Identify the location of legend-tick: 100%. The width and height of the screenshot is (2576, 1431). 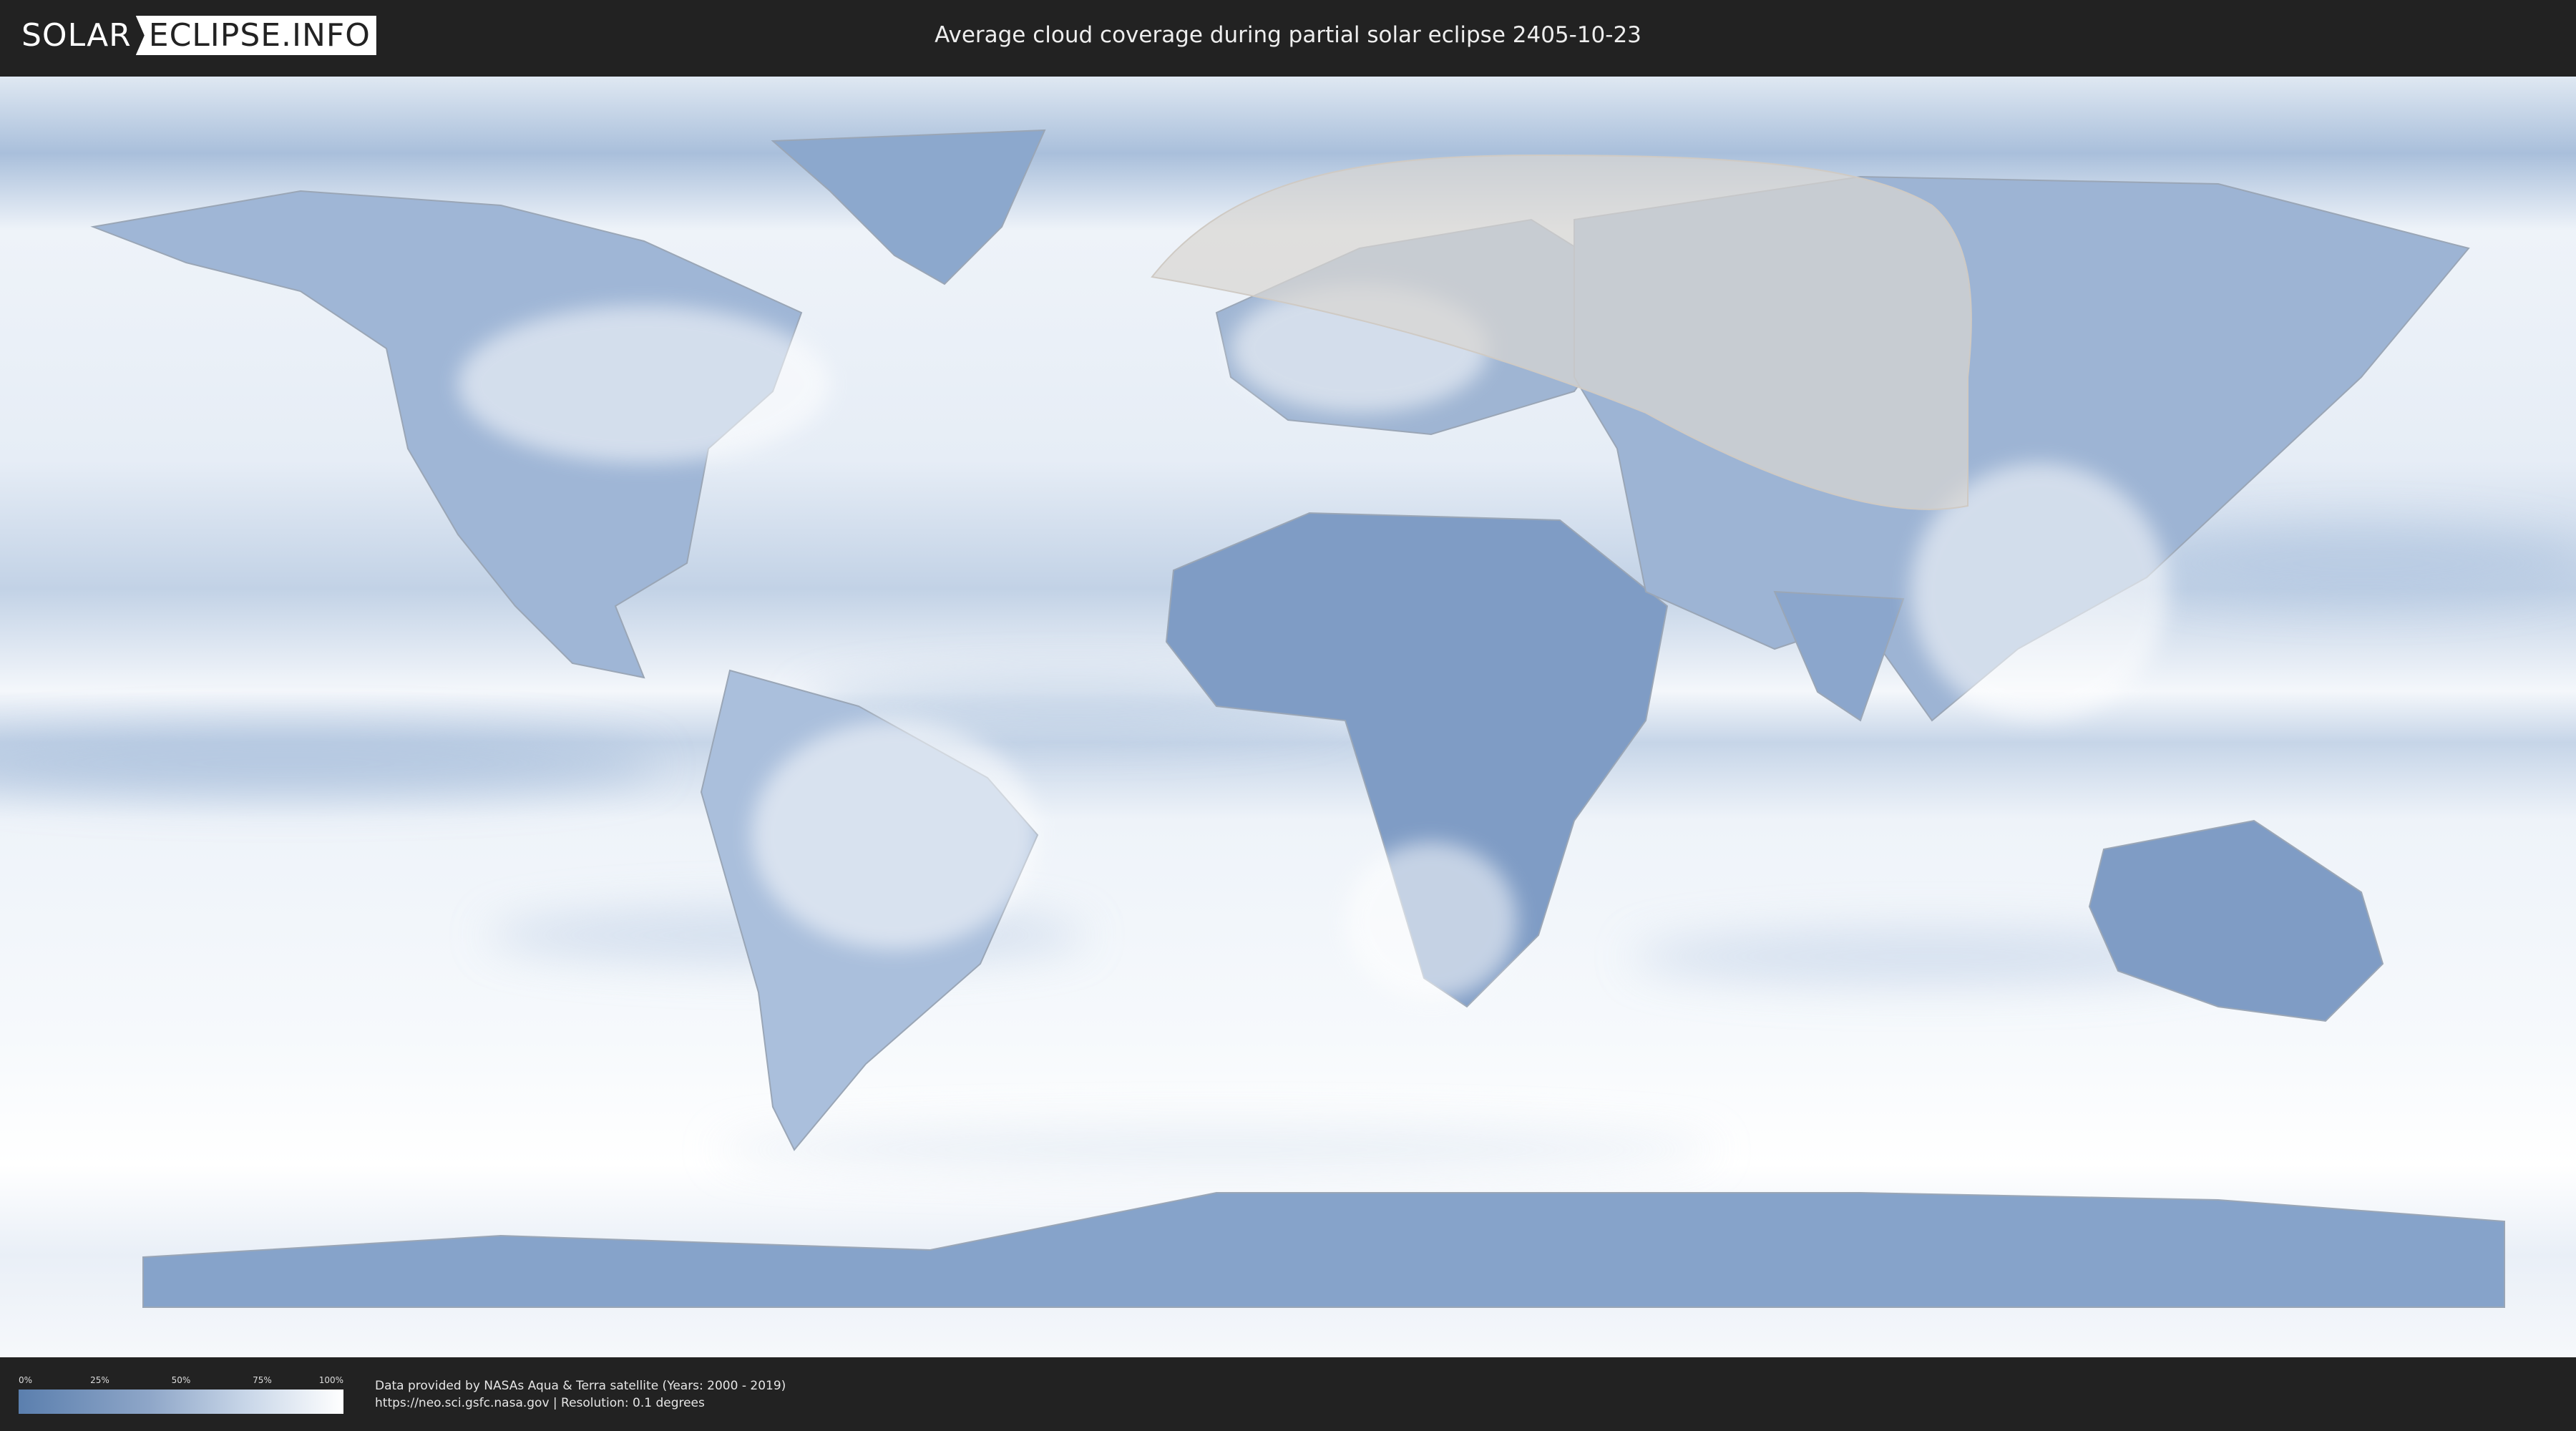
(330, 1380).